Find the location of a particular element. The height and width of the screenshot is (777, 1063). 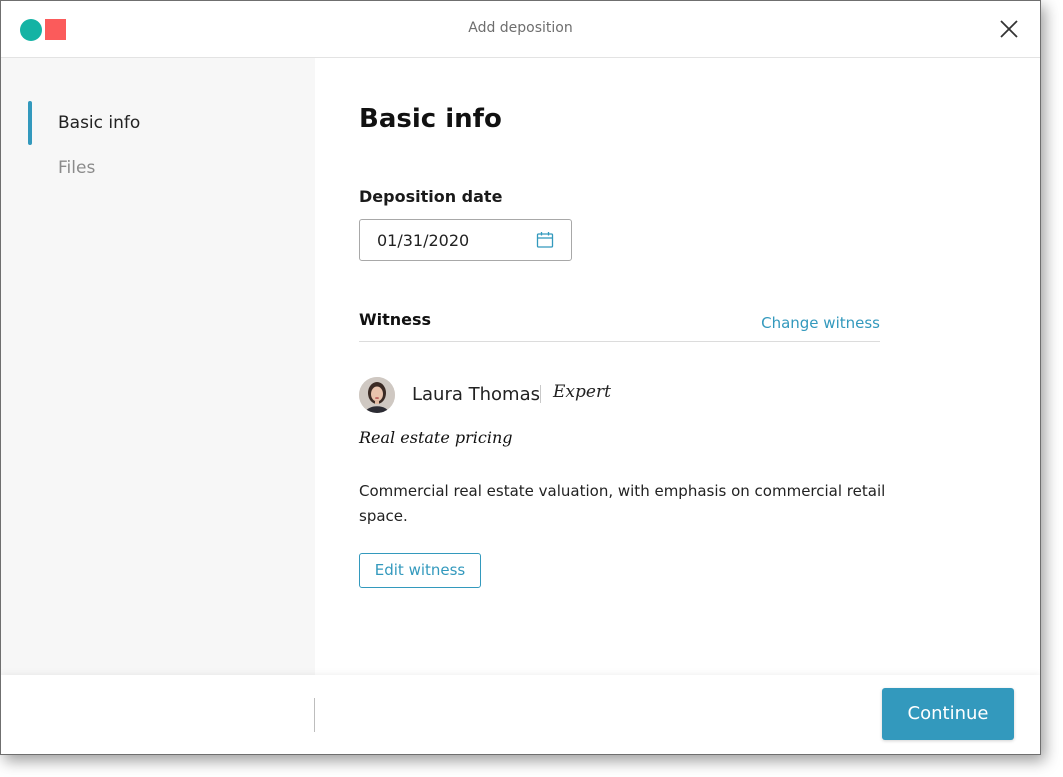

dialog-title: Add deposition is located at coordinates (520, 28).